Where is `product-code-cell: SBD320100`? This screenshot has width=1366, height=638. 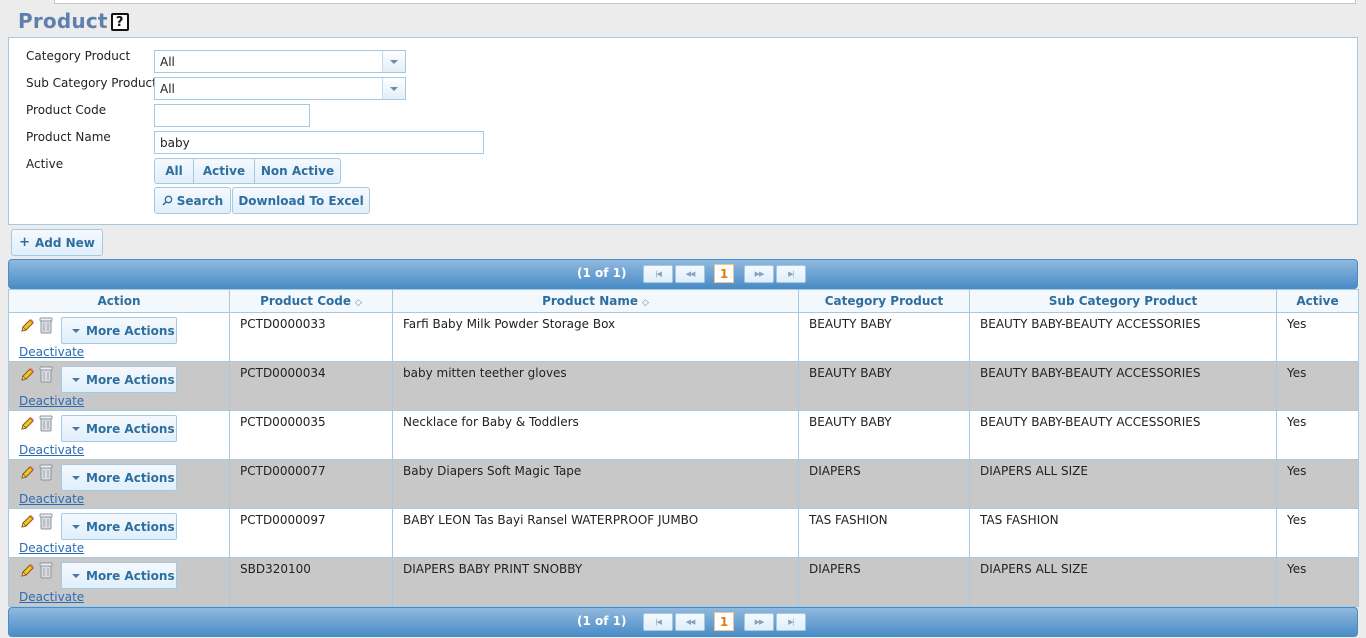 product-code-cell: SBD320100 is located at coordinates (311, 582).